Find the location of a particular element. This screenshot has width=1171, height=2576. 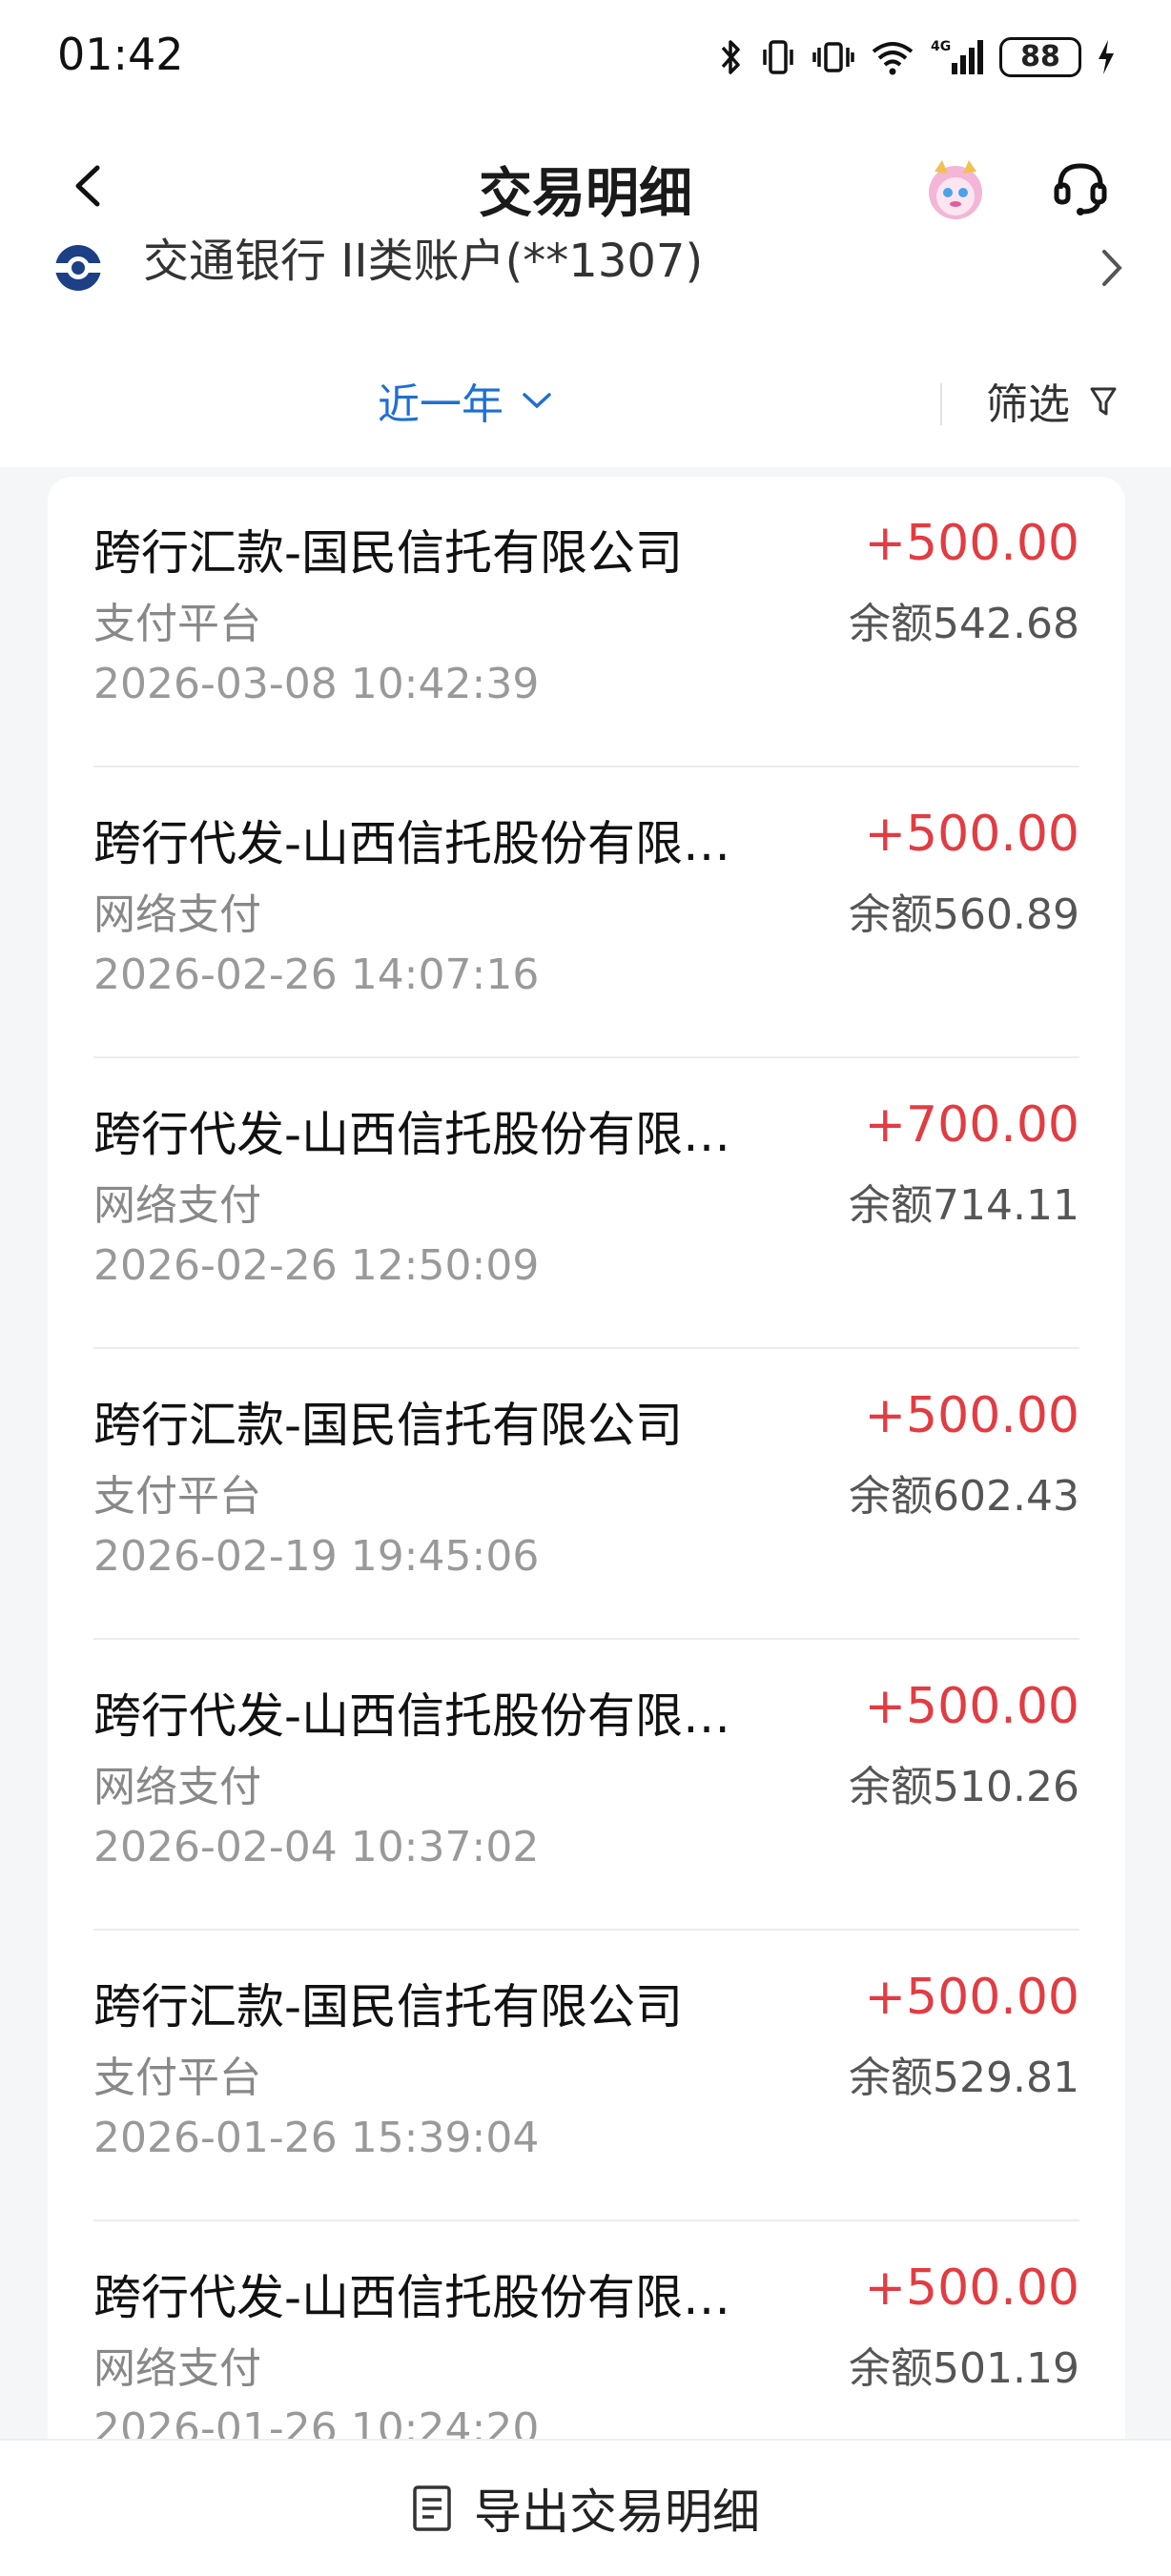

transaction-date: 2026-02-26 14:07:16 is located at coordinates (316, 975).